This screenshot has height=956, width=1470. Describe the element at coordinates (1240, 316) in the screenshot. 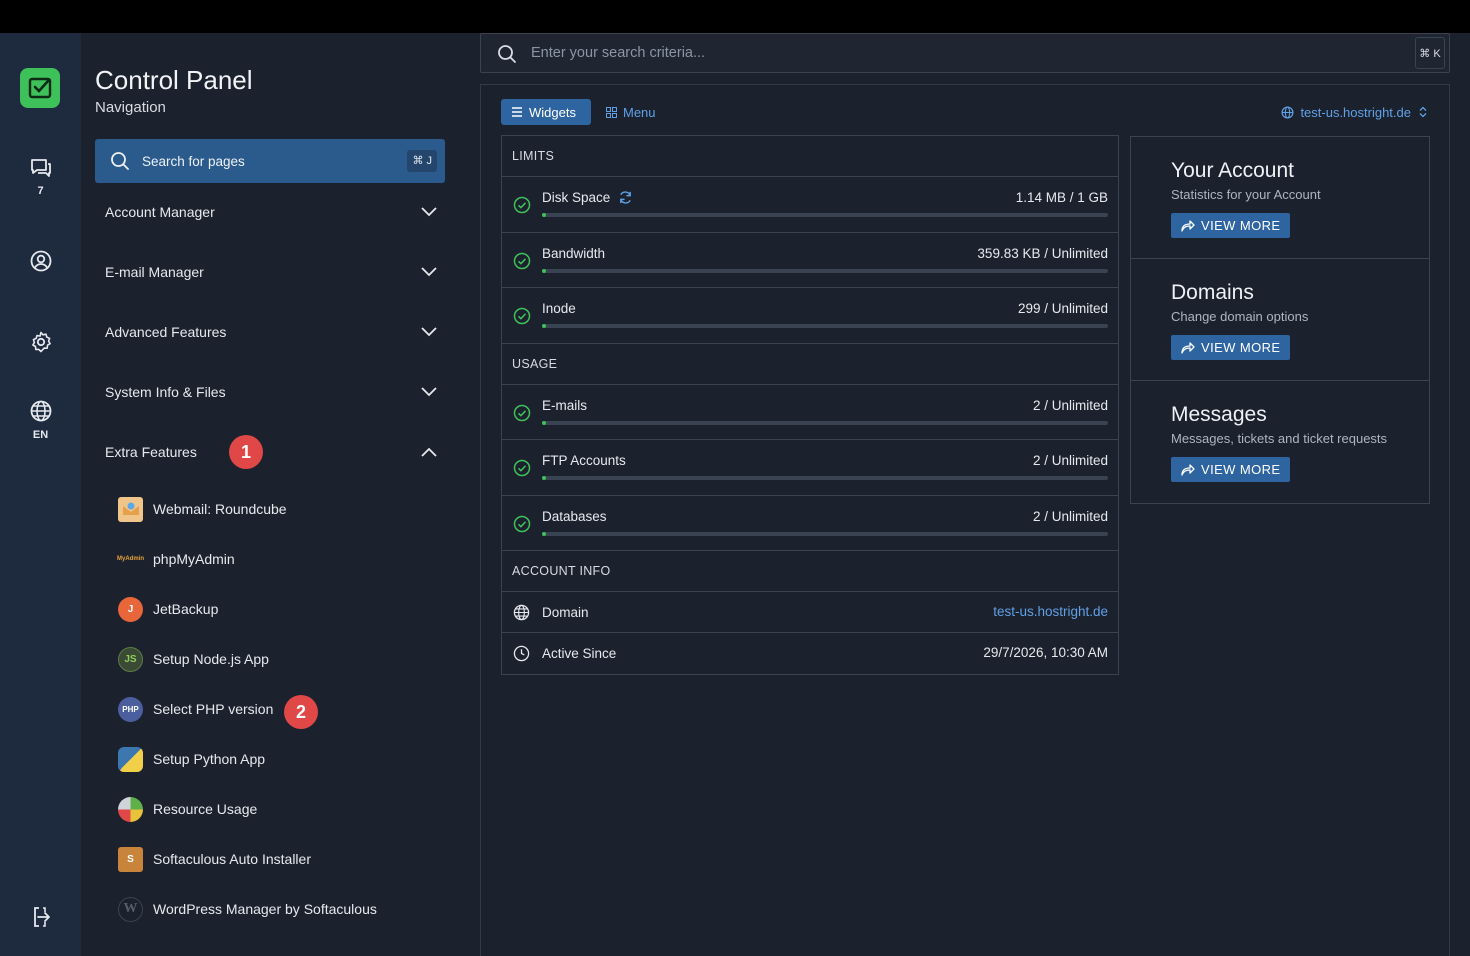

I see `card-description: Change domain options` at that location.